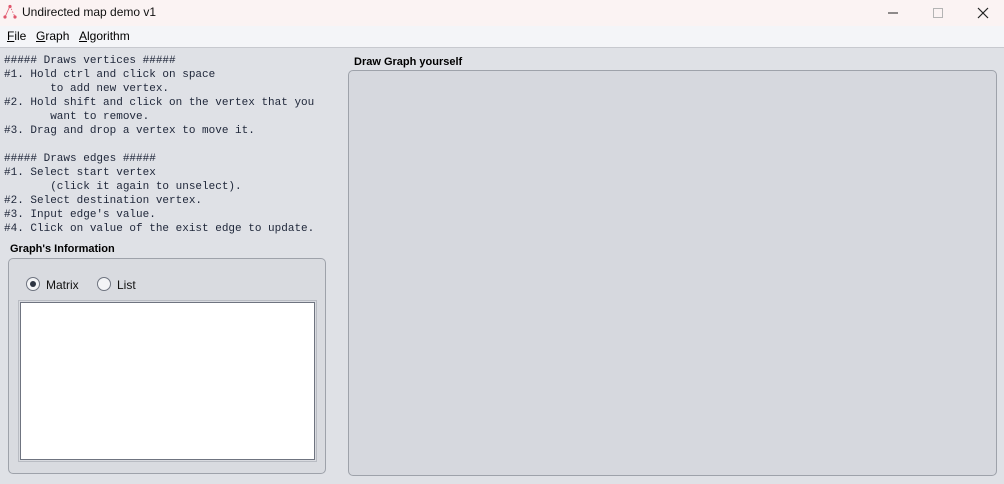 Image resolution: width=1004 pixels, height=484 pixels. What do you see at coordinates (104, 284) in the screenshot?
I see `list-radio` at bounding box center [104, 284].